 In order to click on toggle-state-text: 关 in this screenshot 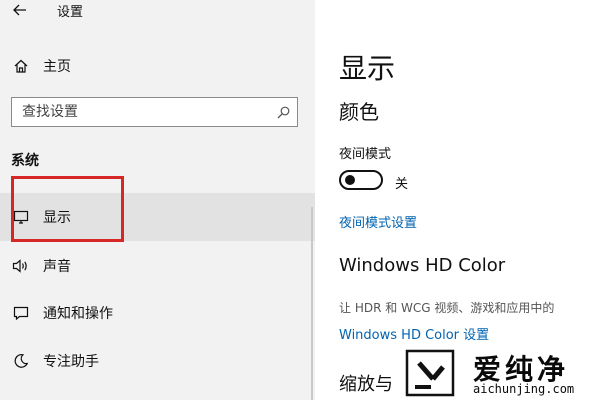, I will do `click(402, 184)`.